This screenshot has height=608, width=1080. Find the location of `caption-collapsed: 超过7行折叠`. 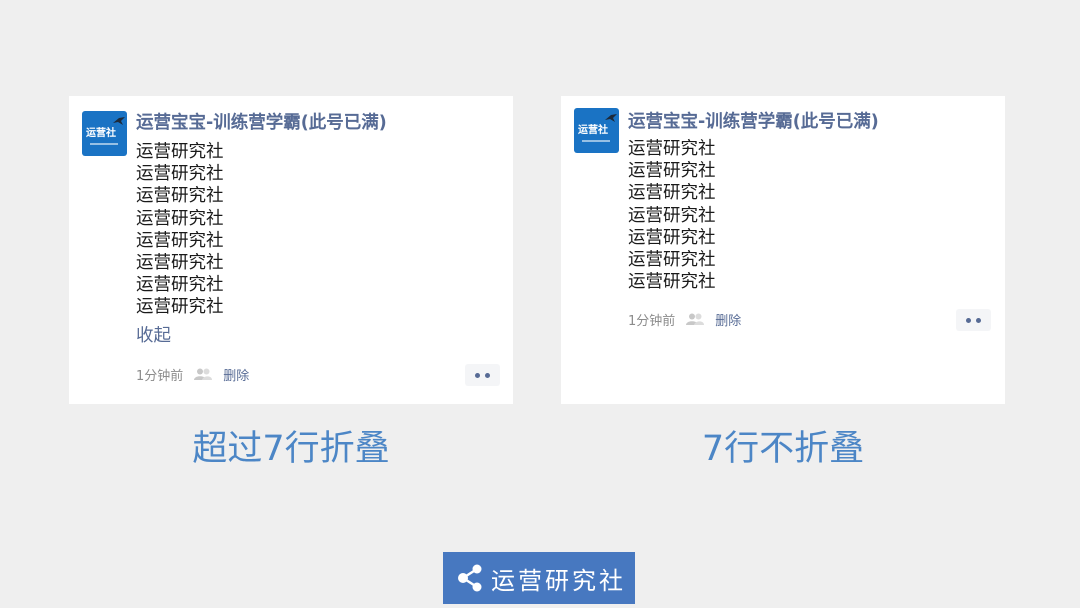

caption-collapsed: 超过7行折叠 is located at coordinates (291, 449).